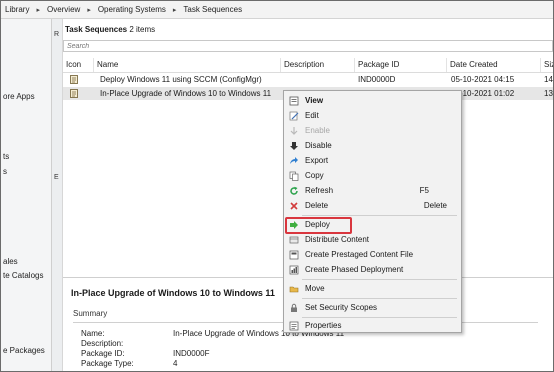 The height and width of the screenshot is (372, 554). Describe the element at coordinates (317, 160) in the screenshot. I see `menu-item-label: Export` at that location.